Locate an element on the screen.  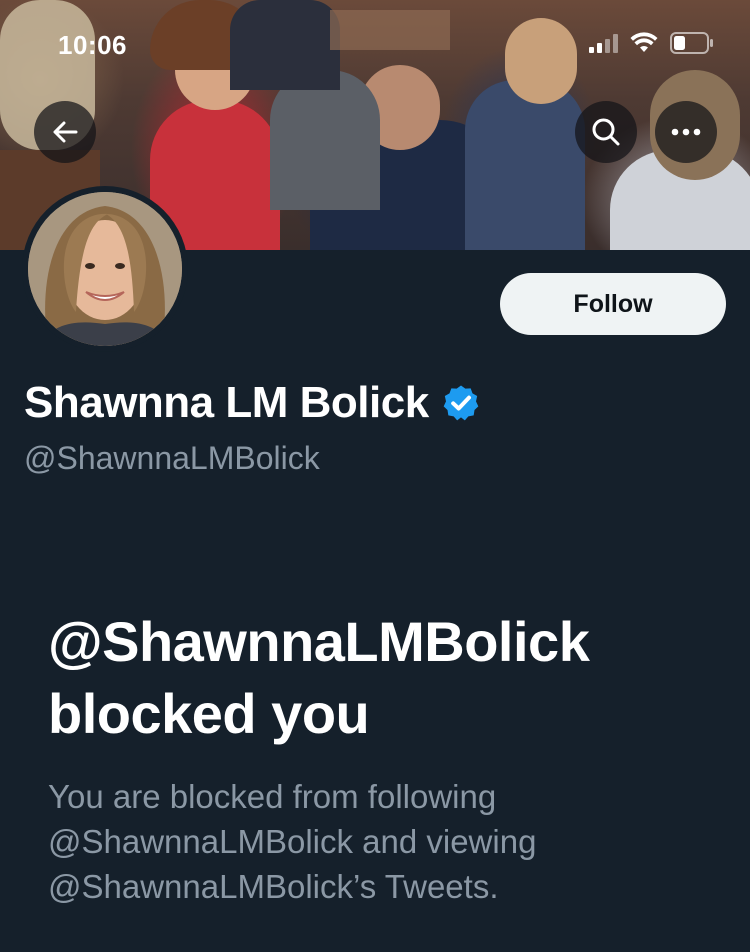
status-icons is located at coordinates (651, 43).